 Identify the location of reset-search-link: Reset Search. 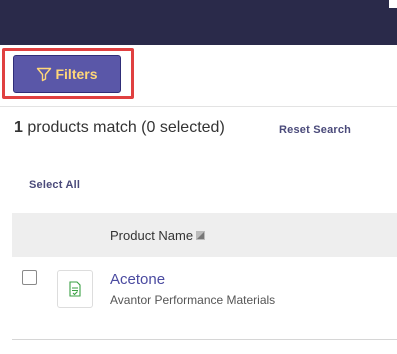
(315, 130).